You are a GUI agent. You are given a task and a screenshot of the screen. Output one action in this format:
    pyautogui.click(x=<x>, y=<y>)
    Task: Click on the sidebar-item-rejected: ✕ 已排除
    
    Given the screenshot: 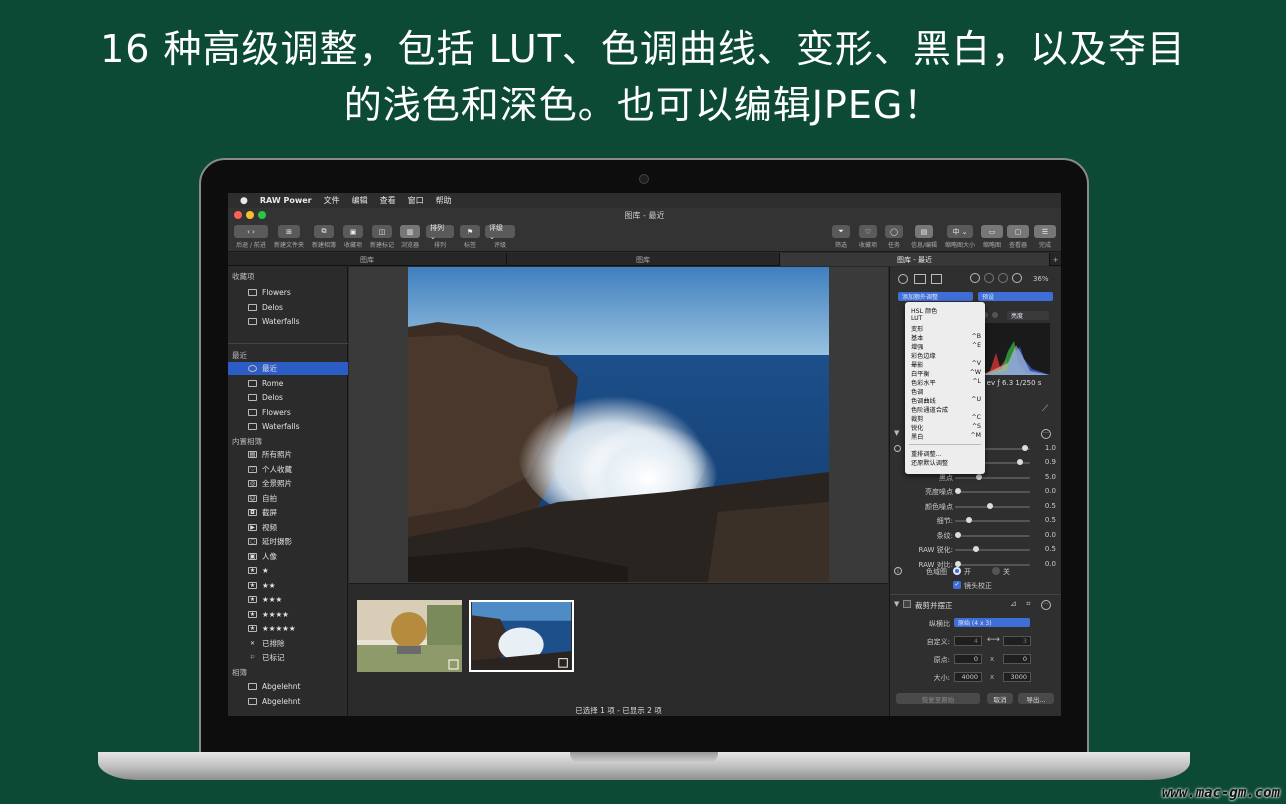 What is the action you would take?
    pyautogui.click(x=288, y=643)
    